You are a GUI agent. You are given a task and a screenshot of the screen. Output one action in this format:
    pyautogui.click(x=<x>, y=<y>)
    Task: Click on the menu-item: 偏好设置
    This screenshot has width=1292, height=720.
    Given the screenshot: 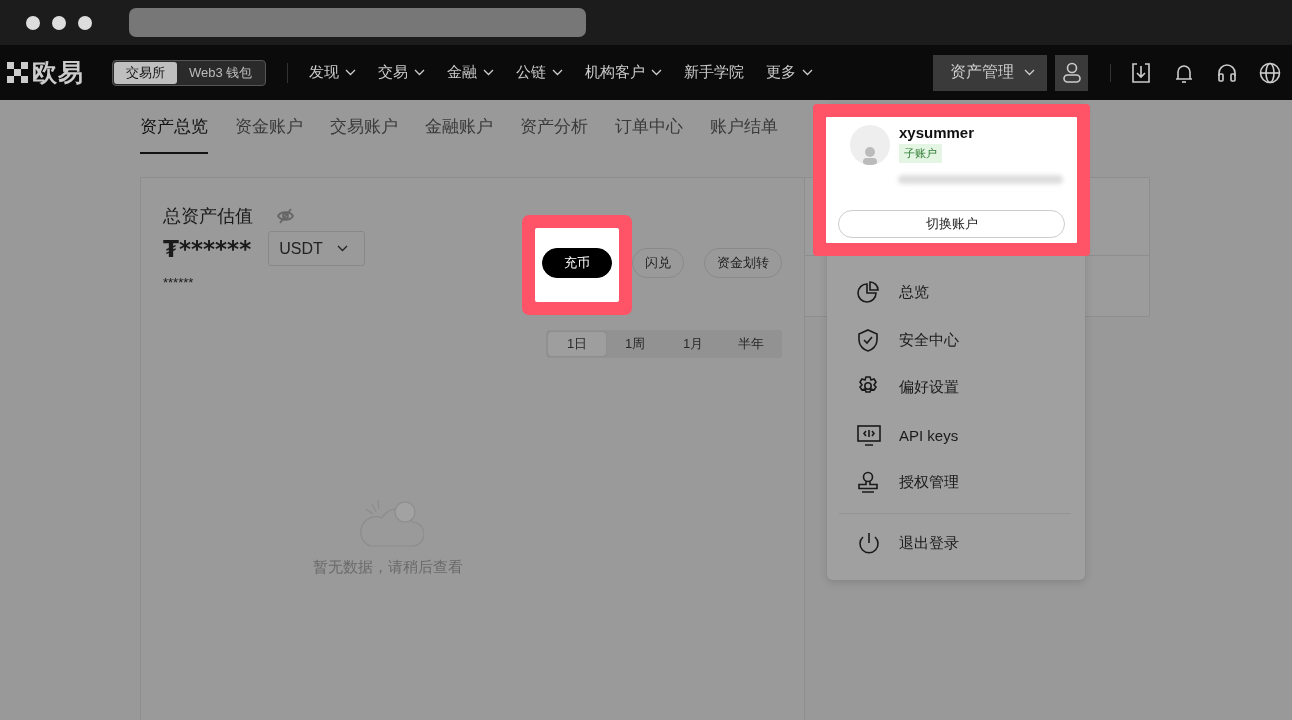 What is the action you would take?
    pyautogui.click(x=971, y=388)
    